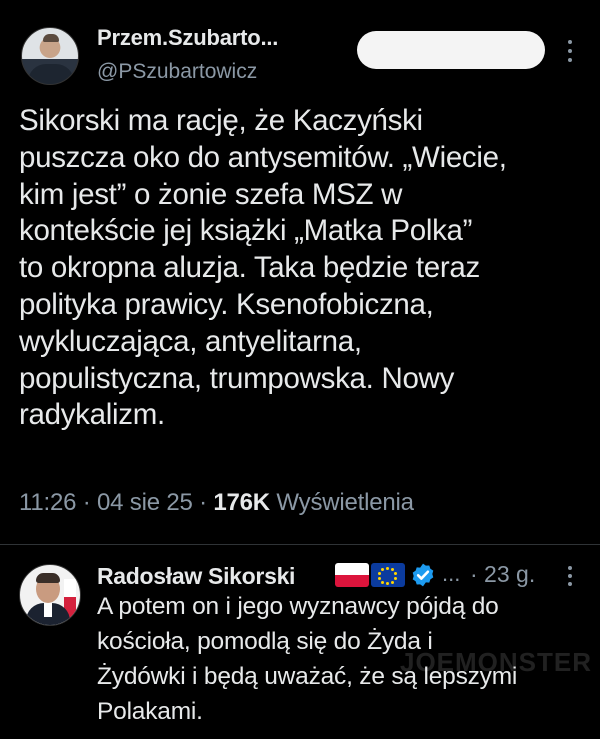 This screenshot has width=600, height=739. What do you see at coordinates (50, 56) in the screenshot?
I see `author-avatar` at bounding box center [50, 56].